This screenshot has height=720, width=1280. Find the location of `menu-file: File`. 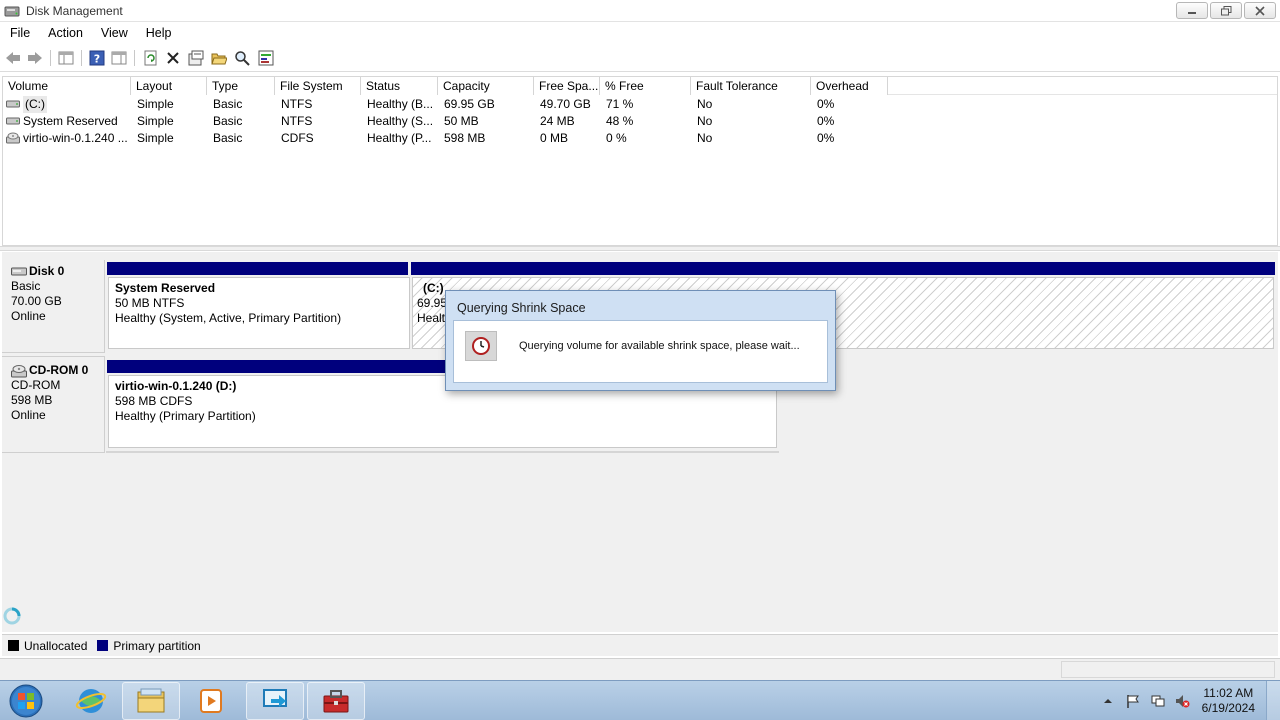

menu-file: File is located at coordinates (20, 33).